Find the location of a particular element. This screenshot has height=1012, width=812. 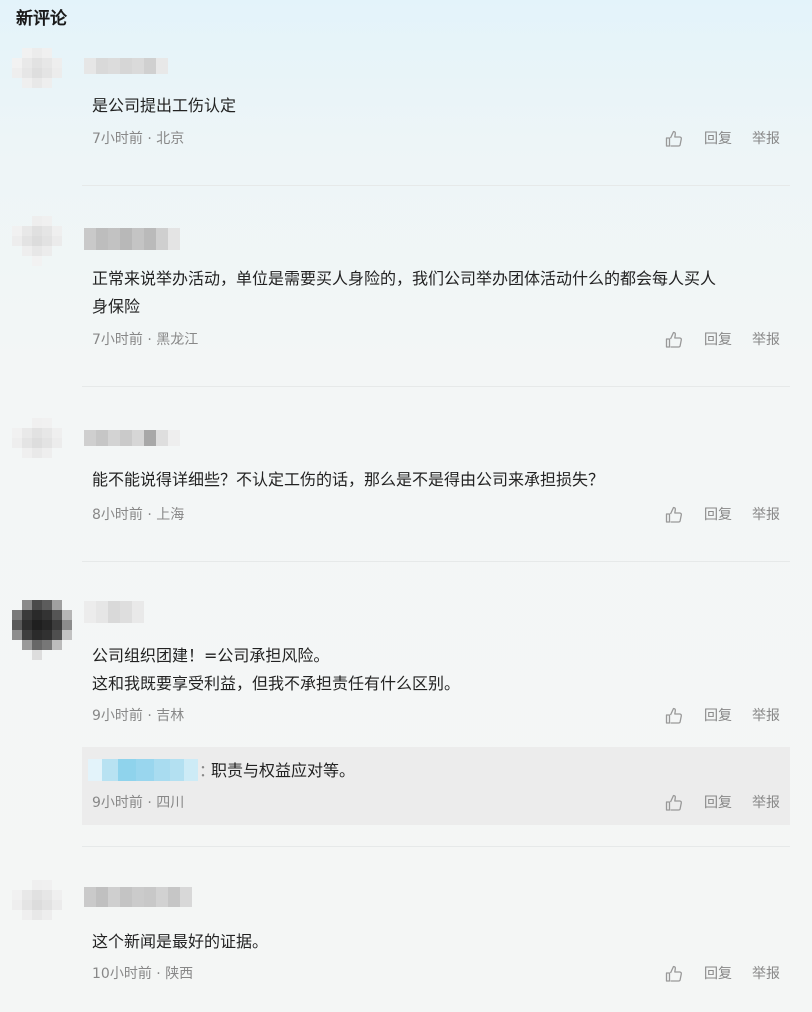

reply-time: 9小时前 is located at coordinates (117, 803).